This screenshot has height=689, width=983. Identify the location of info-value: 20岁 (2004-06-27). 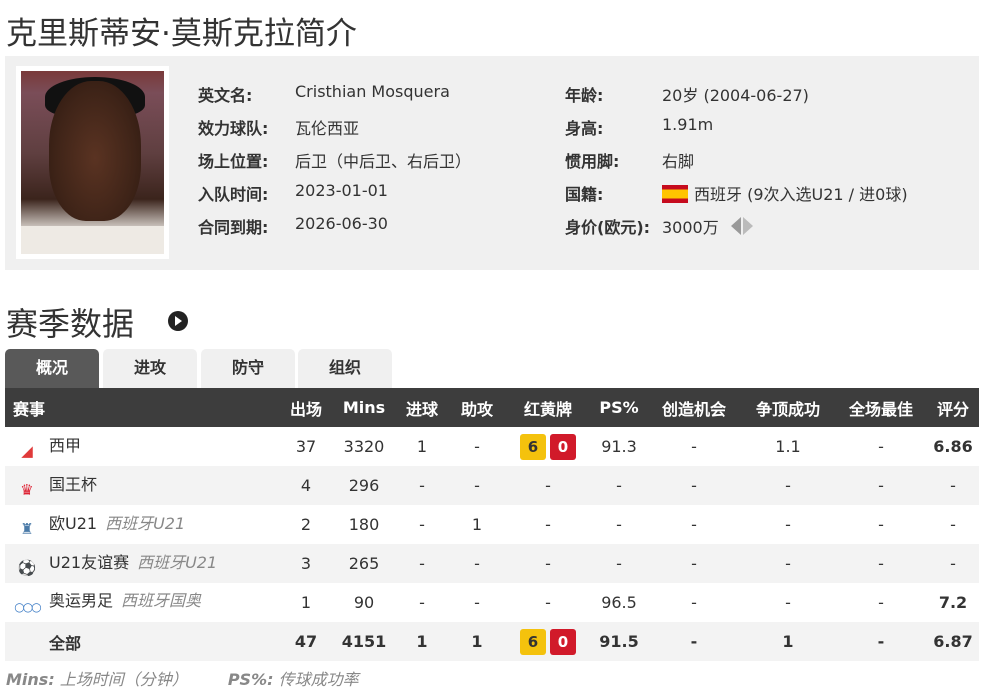
(735, 95).